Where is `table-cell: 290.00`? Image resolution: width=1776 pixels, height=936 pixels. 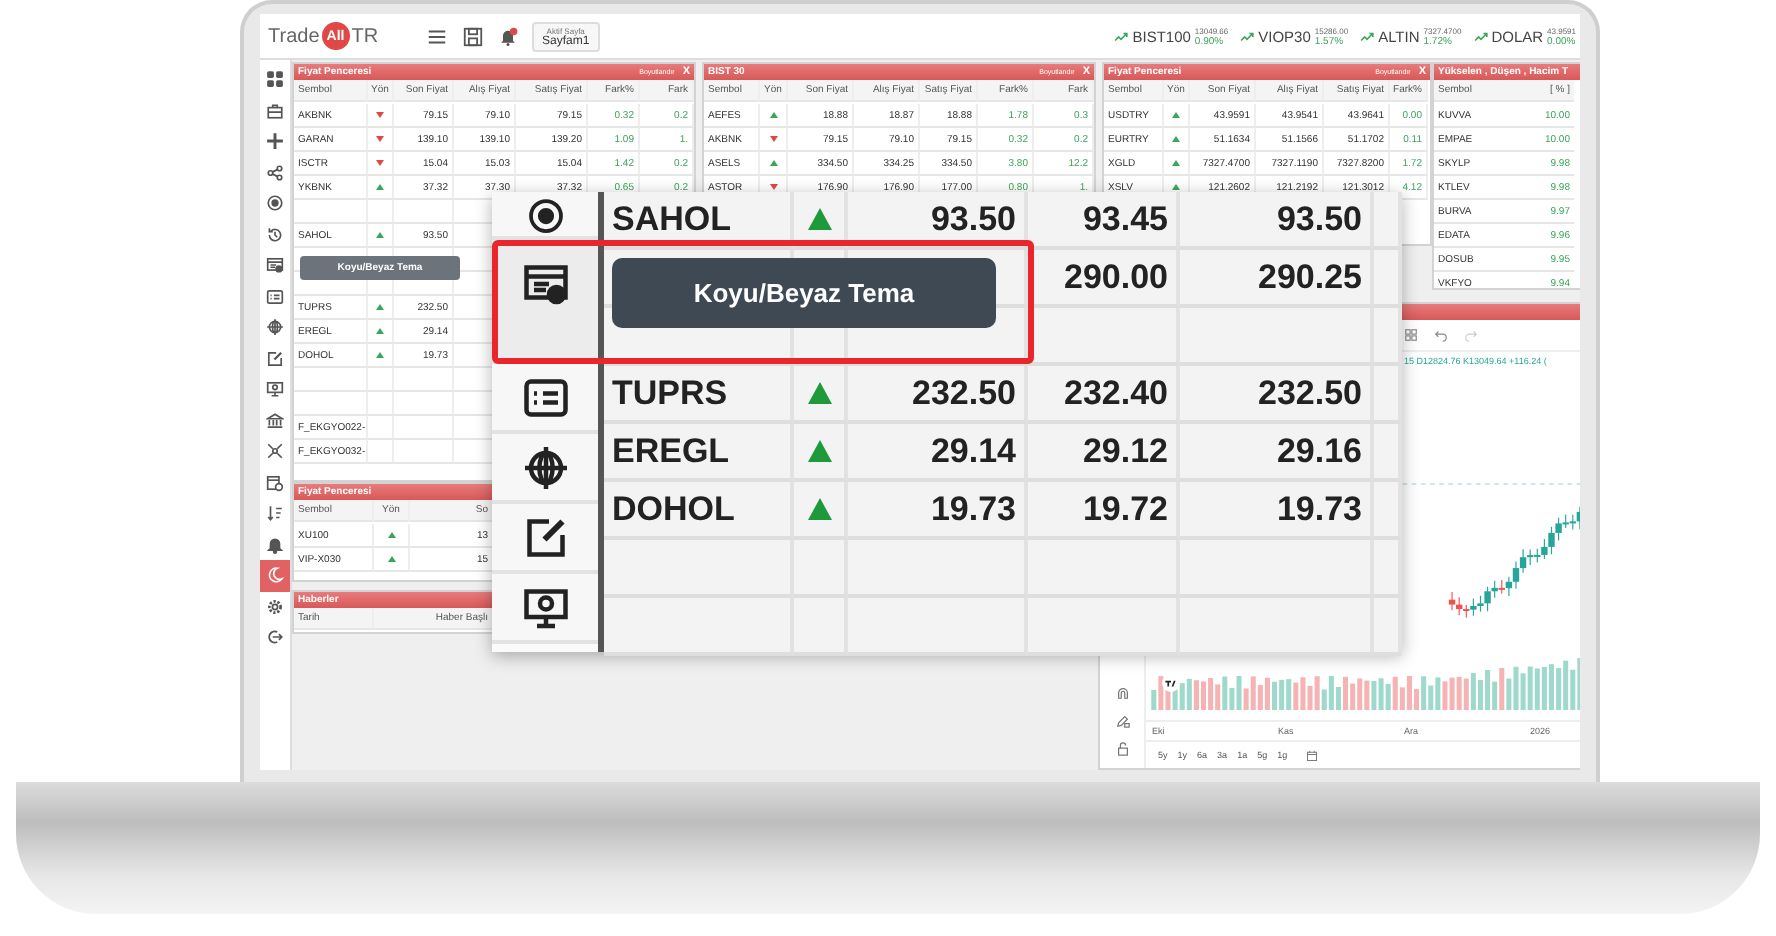 table-cell: 290.00 is located at coordinates (1104, 279).